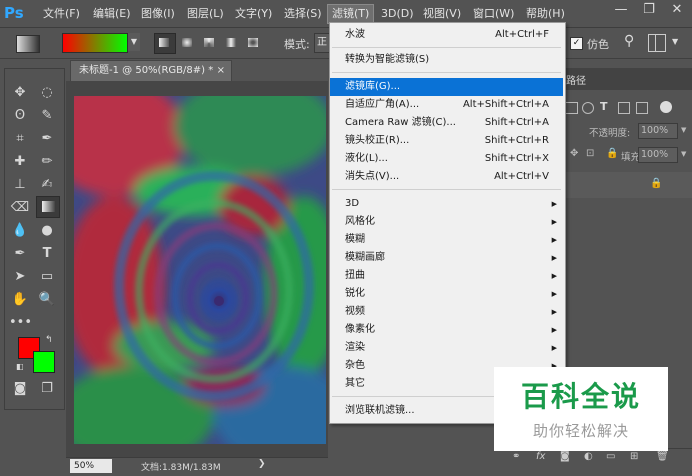 This screenshot has height=476, width=692. I want to click on menu-item-distort: 扭曲 ▶, so click(446, 276).